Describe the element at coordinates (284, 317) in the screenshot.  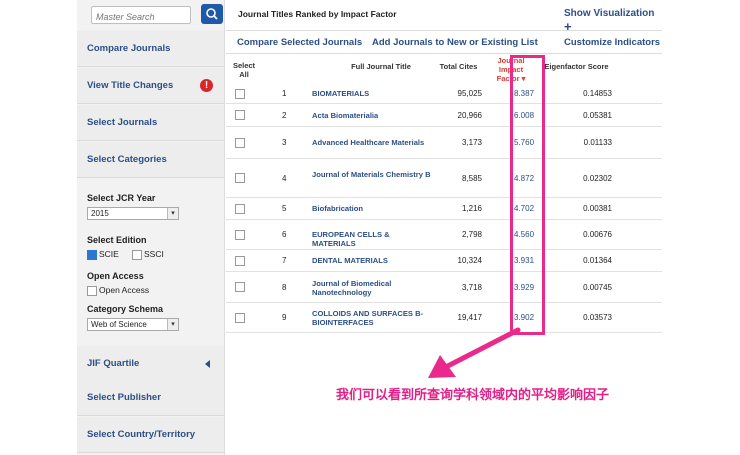
I see `rank-cell: 9` at that location.